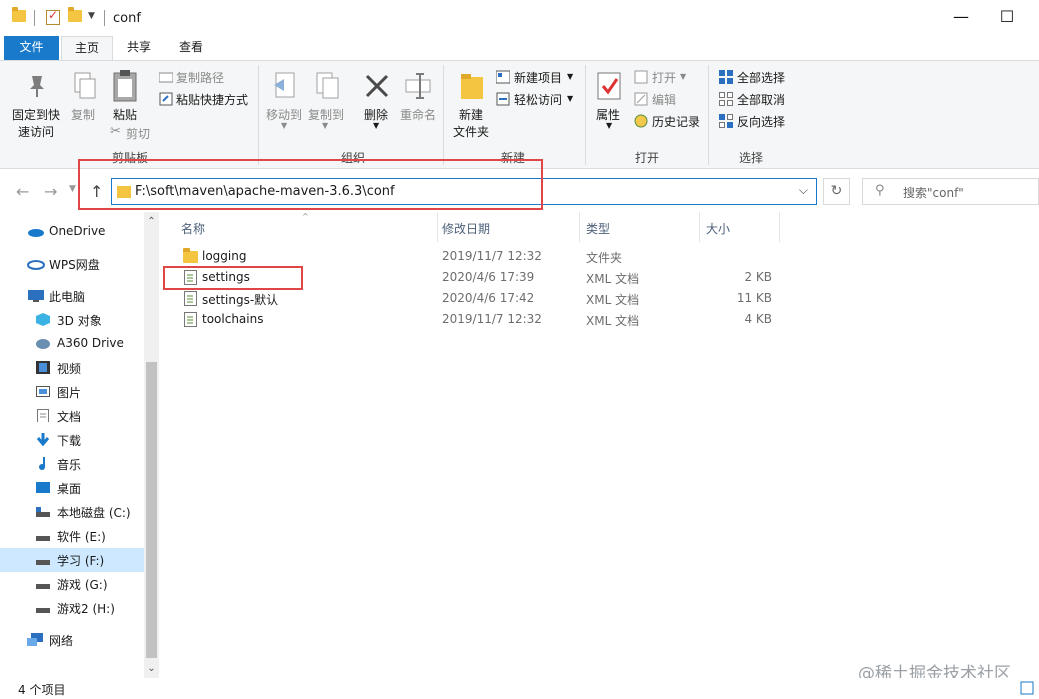 Image resolution: width=1039 pixels, height=699 pixels. Describe the element at coordinates (82, 585) in the screenshot. I see `sidebar-item-label: 游戏 (G:)` at that location.